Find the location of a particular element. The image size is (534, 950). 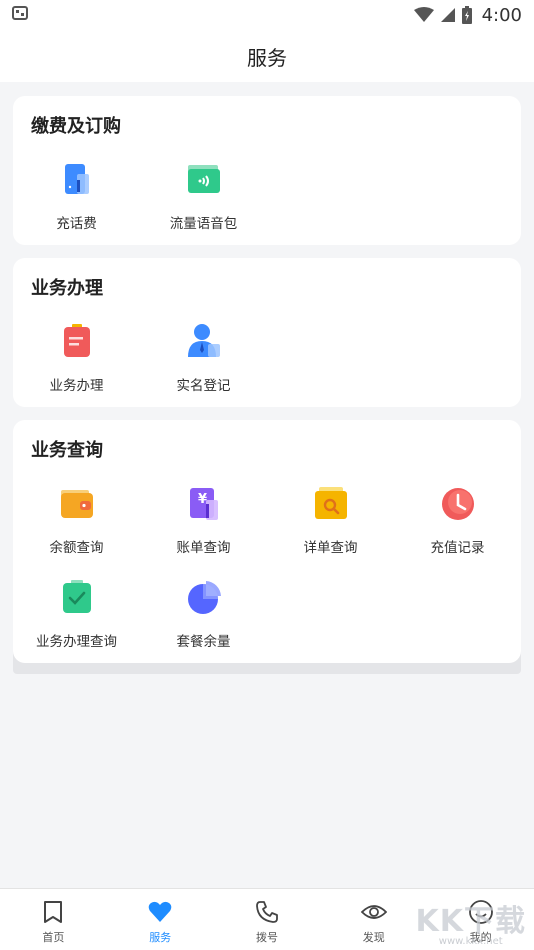

item-phone-recharge: 充话费 is located at coordinates (76, 200).